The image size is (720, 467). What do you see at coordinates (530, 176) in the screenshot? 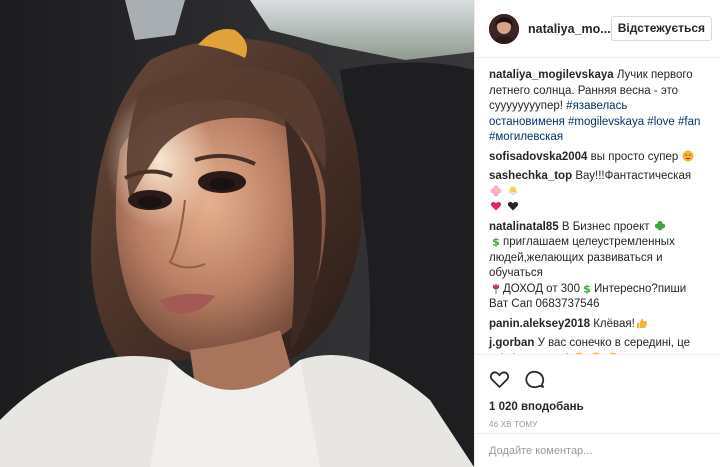
I see `comment-username: sashechka_top` at bounding box center [530, 176].